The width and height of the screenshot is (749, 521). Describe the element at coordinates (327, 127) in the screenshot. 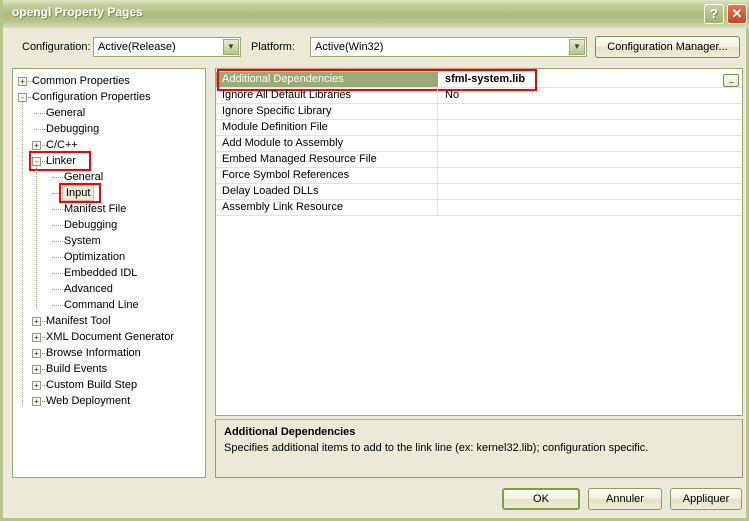

I see `property-name: Module Definition File` at that location.